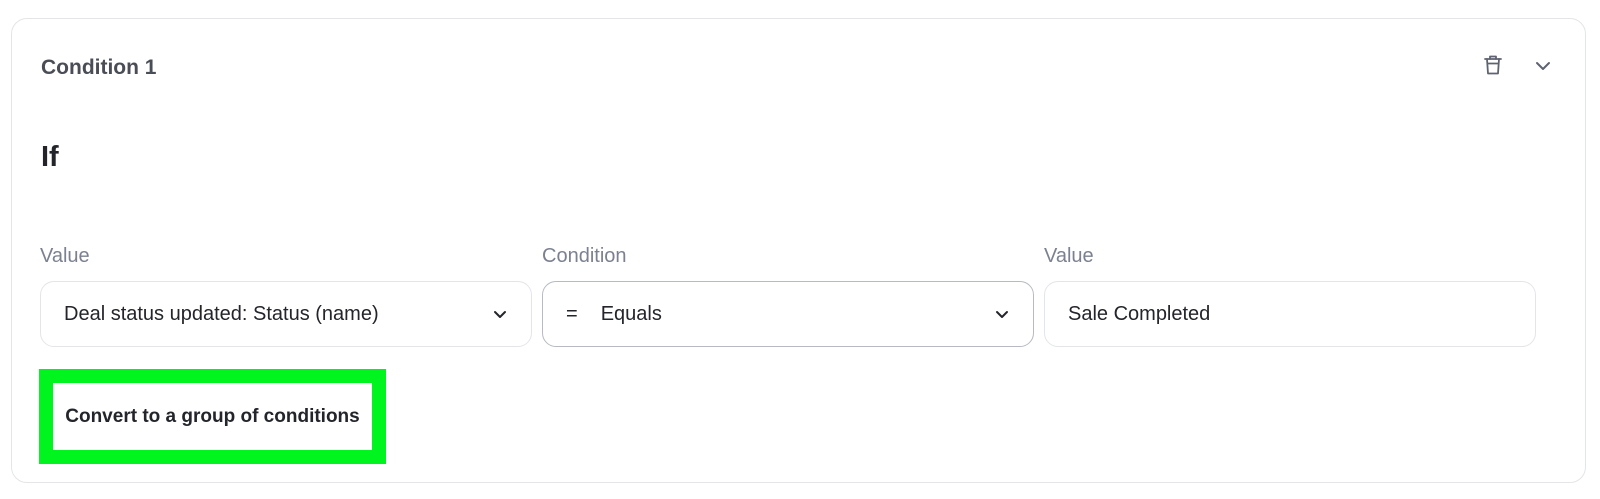 Image resolution: width=1600 pixels, height=499 pixels. What do you see at coordinates (584, 256) in the screenshot?
I see `operator-label: Condition` at bounding box center [584, 256].